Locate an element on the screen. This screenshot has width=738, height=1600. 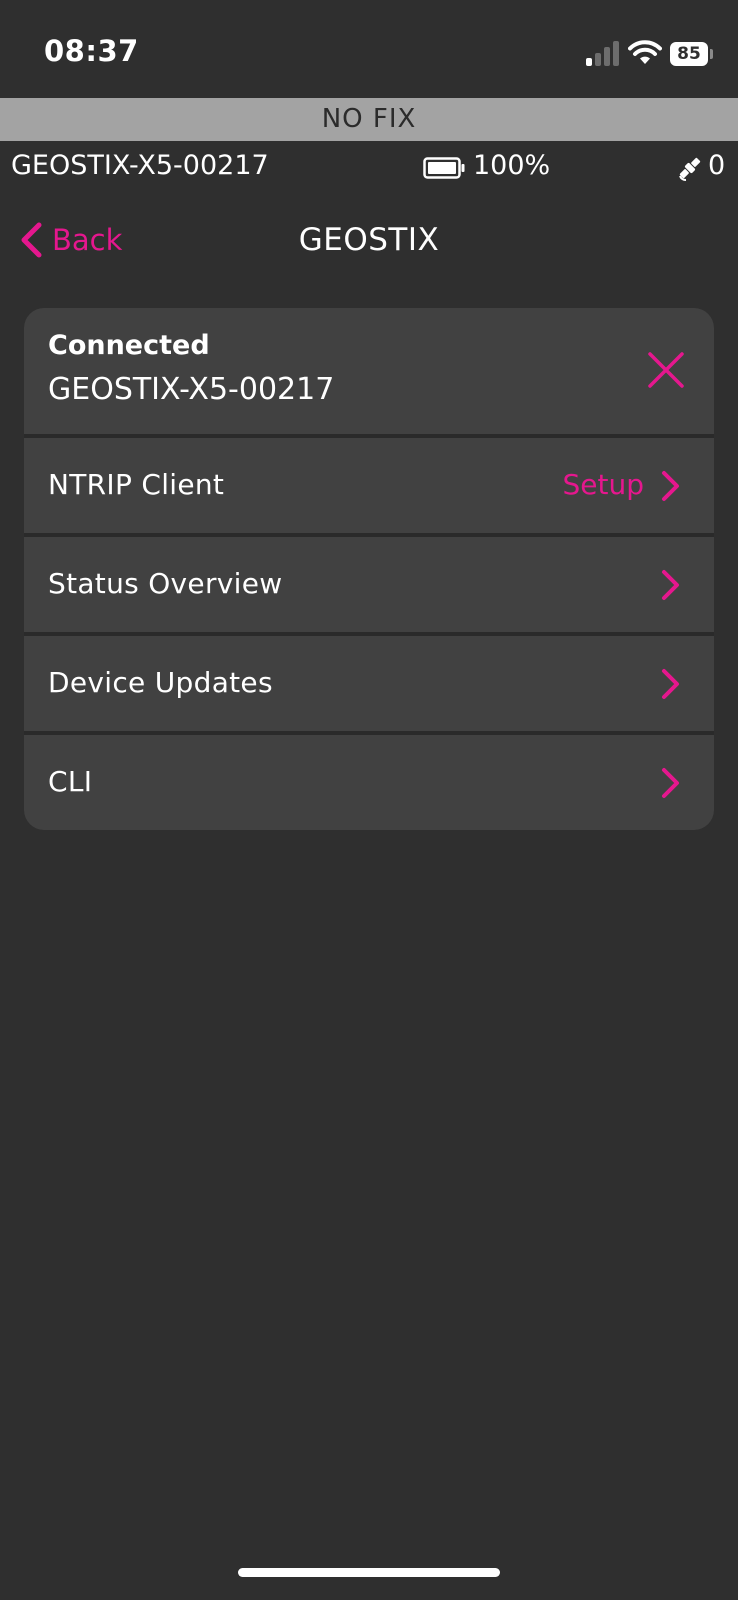
navigation-bar: Back GEOSTIX is located at coordinates (369, 240).